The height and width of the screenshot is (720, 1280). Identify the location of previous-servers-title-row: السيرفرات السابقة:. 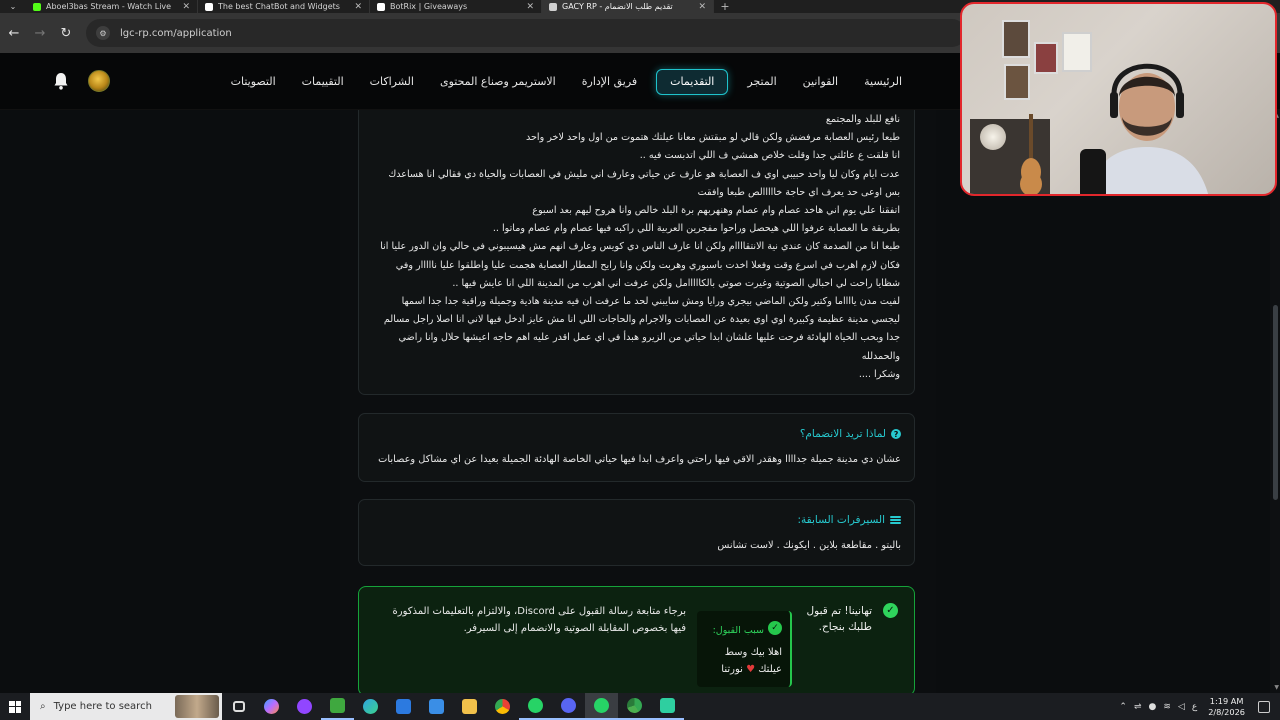
(849, 520).